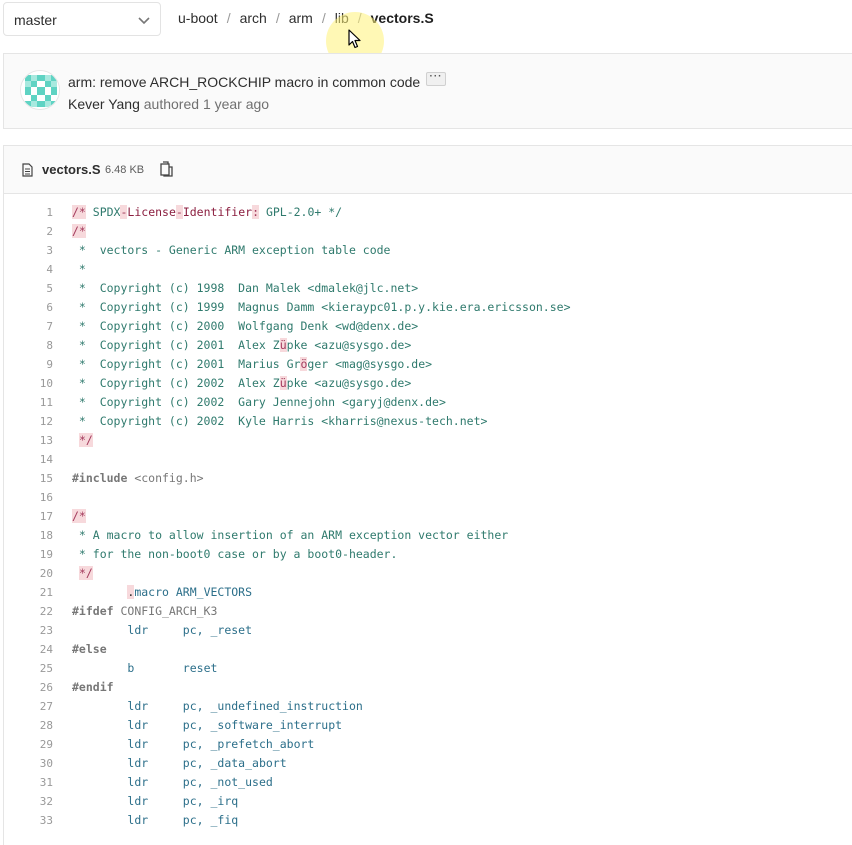 The height and width of the screenshot is (845, 852). What do you see at coordinates (190, 630) in the screenshot?
I see `code-text: ldr pc, _reset` at bounding box center [190, 630].